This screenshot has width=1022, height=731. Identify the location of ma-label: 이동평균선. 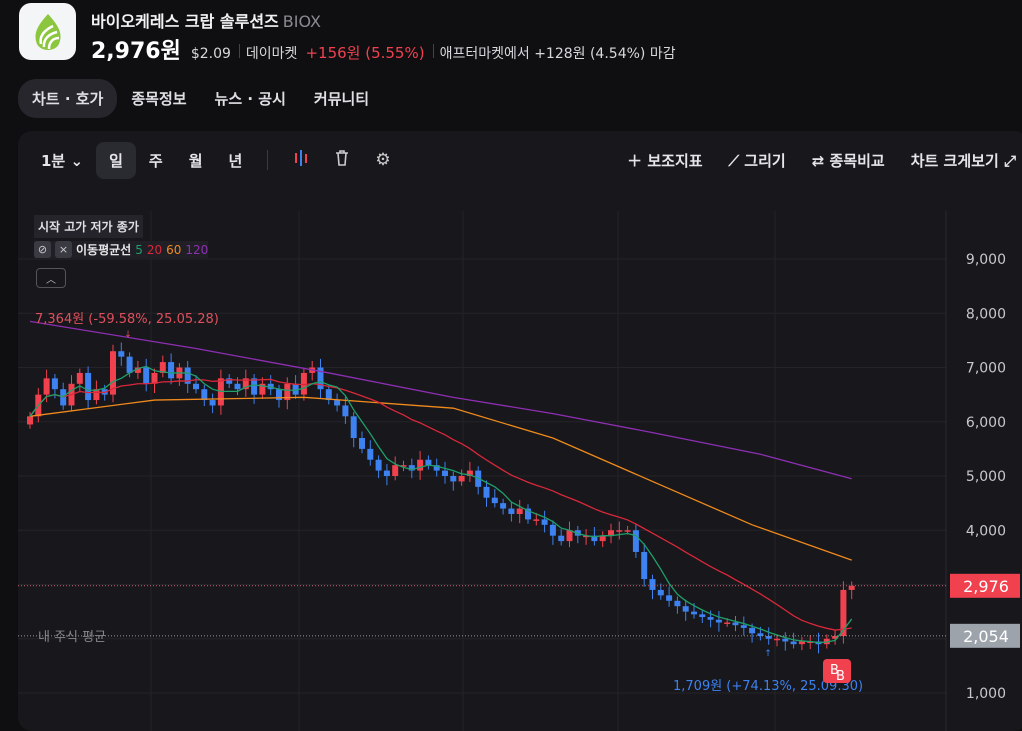
(104, 250).